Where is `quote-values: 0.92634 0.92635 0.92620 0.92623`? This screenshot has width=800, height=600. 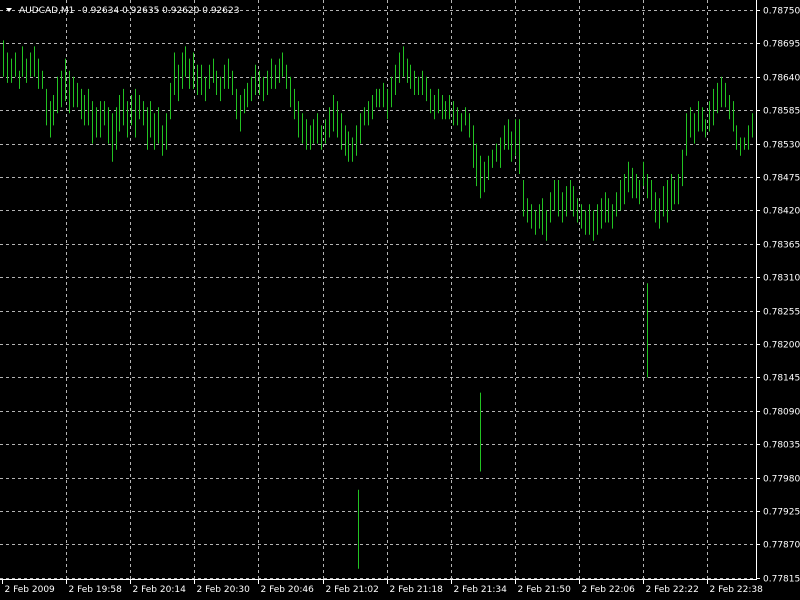
quote-values: 0.92634 0.92635 0.92620 0.92623 is located at coordinates (160, 11).